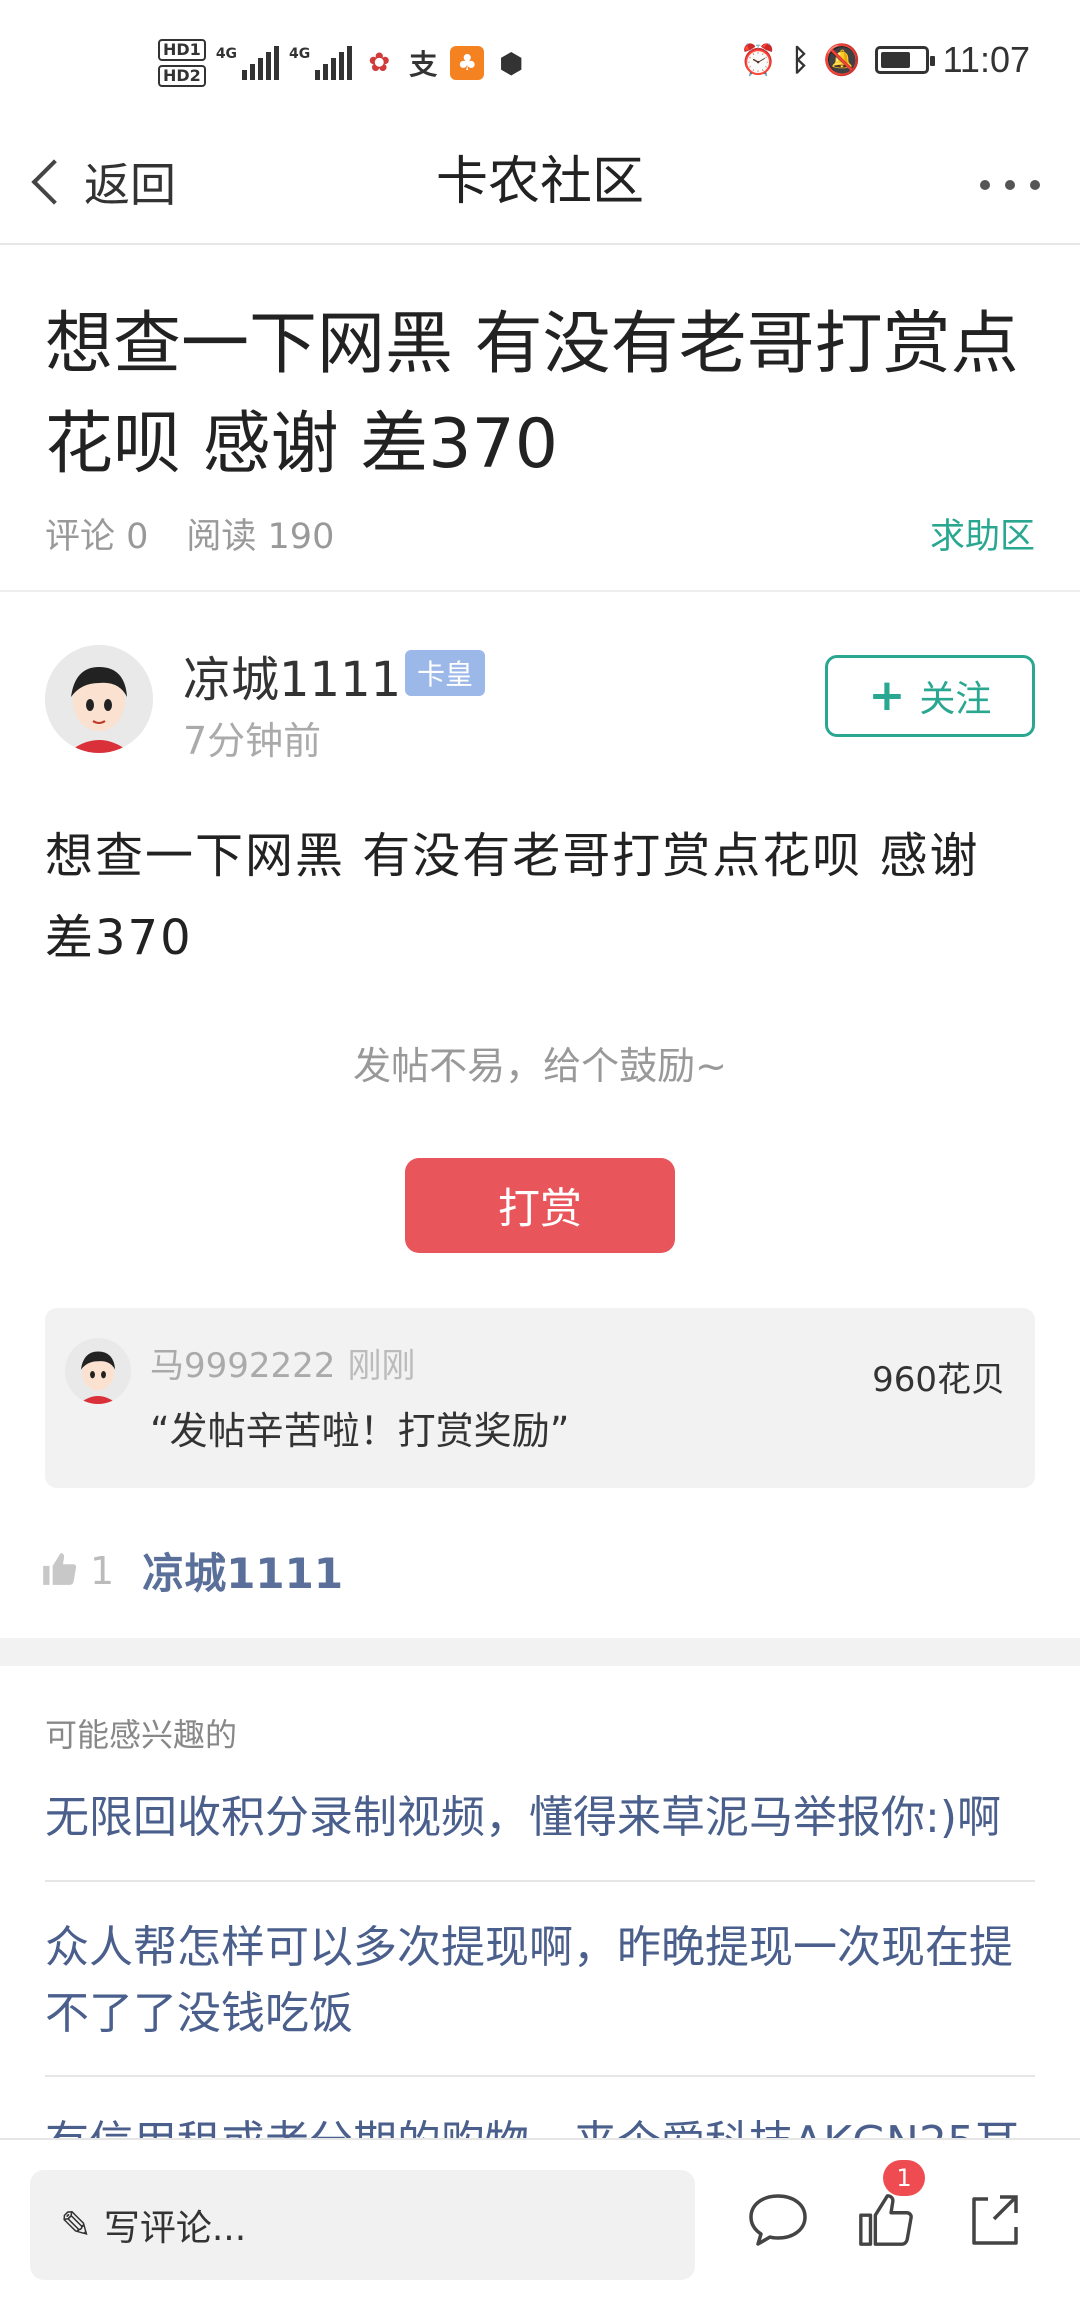 The image size is (1080, 2310). Describe the element at coordinates (842, 60) in the screenshot. I see `mute-icon: 🔕` at that location.